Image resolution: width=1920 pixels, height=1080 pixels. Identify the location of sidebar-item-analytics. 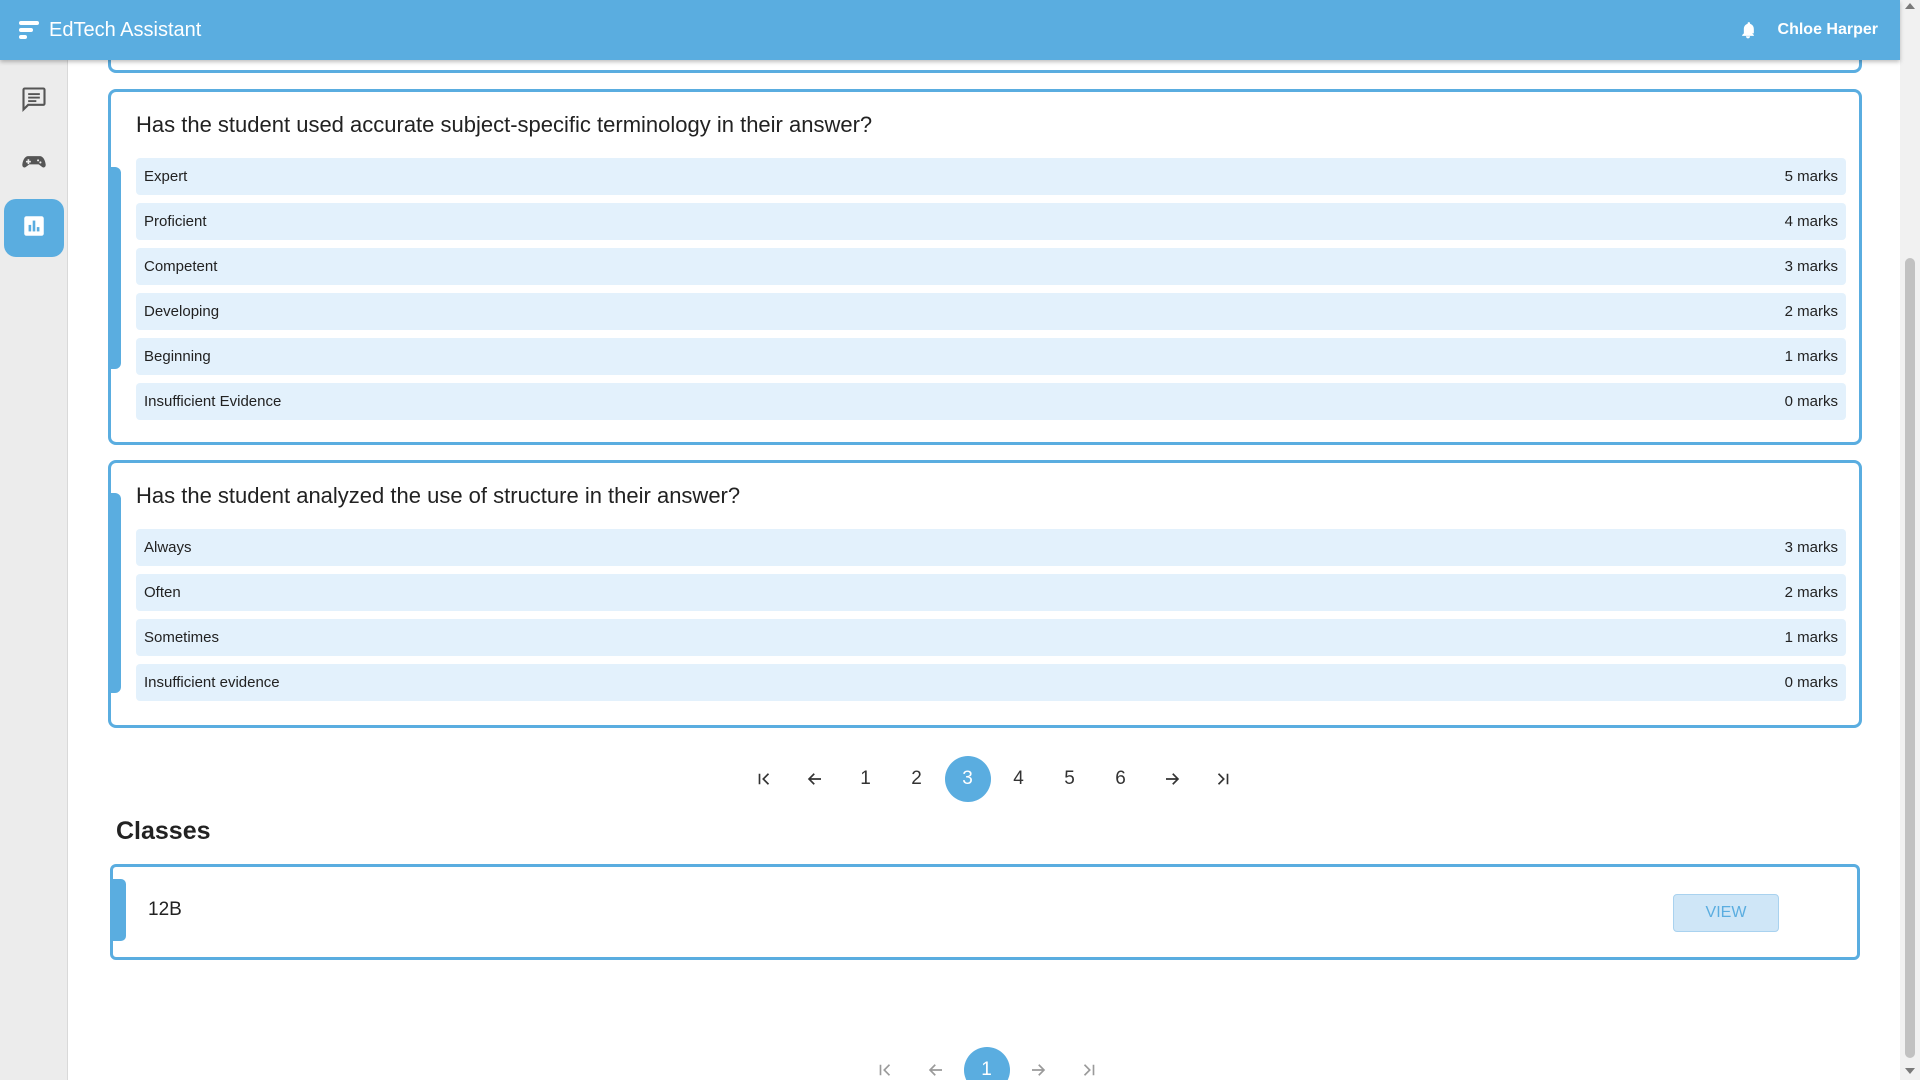
(34, 228).